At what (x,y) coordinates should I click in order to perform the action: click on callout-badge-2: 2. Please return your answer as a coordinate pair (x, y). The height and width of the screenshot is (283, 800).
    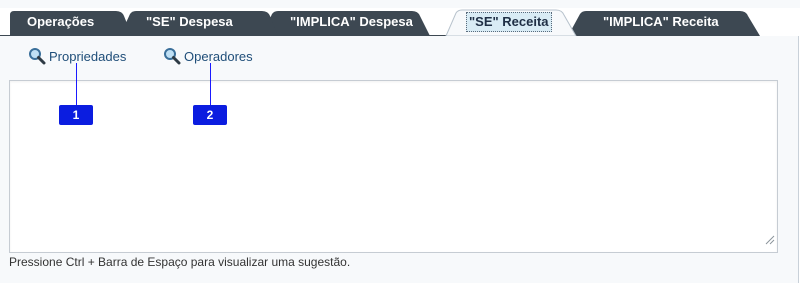
    Looking at the image, I should click on (210, 115).